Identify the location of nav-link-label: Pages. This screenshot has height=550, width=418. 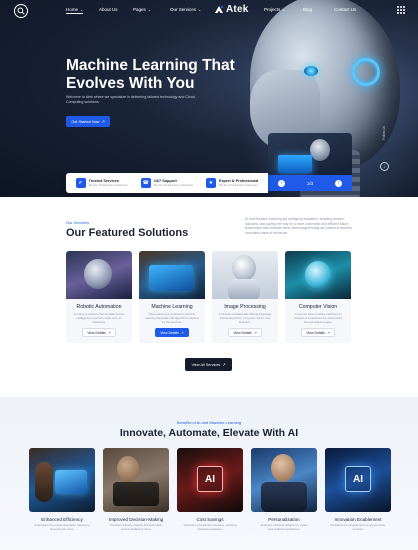
(139, 9).